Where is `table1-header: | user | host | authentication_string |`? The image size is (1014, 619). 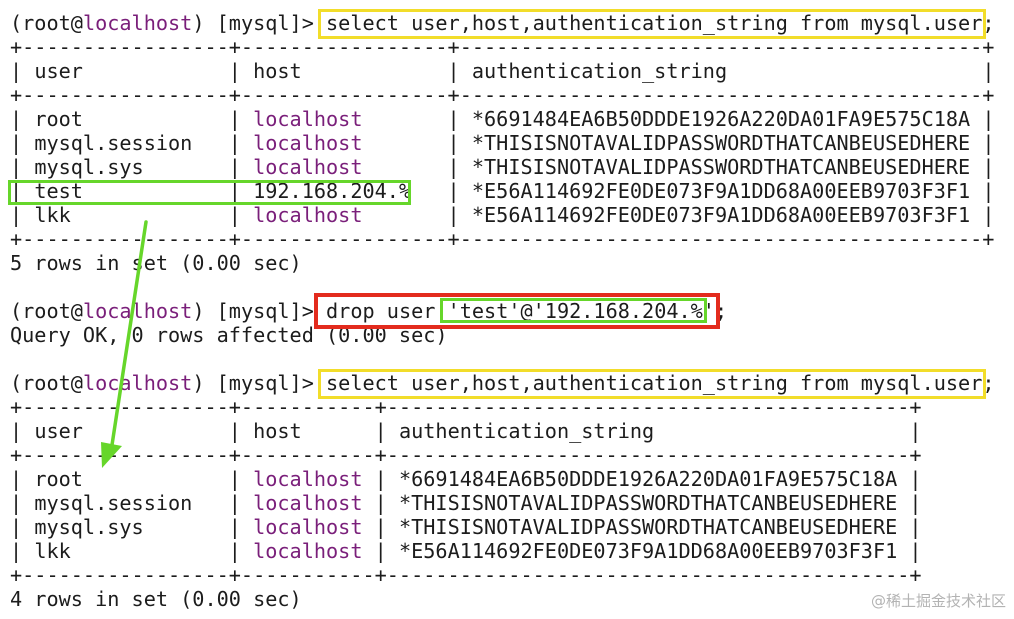 table1-header: | user | host | authentication_string | is located at coordinates (502, 71).